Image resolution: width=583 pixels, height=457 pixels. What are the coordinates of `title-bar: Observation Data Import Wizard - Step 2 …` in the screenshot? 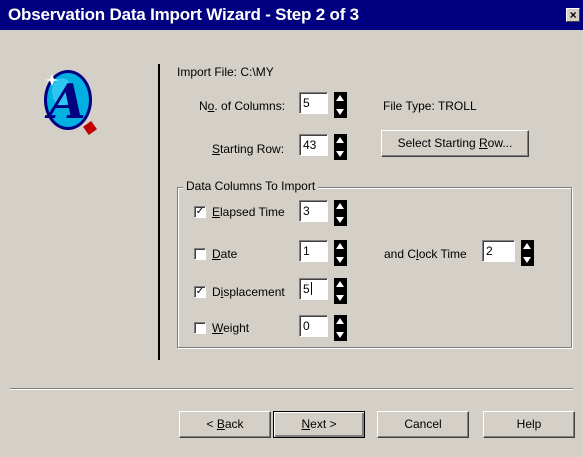 It's located at (291, 15).